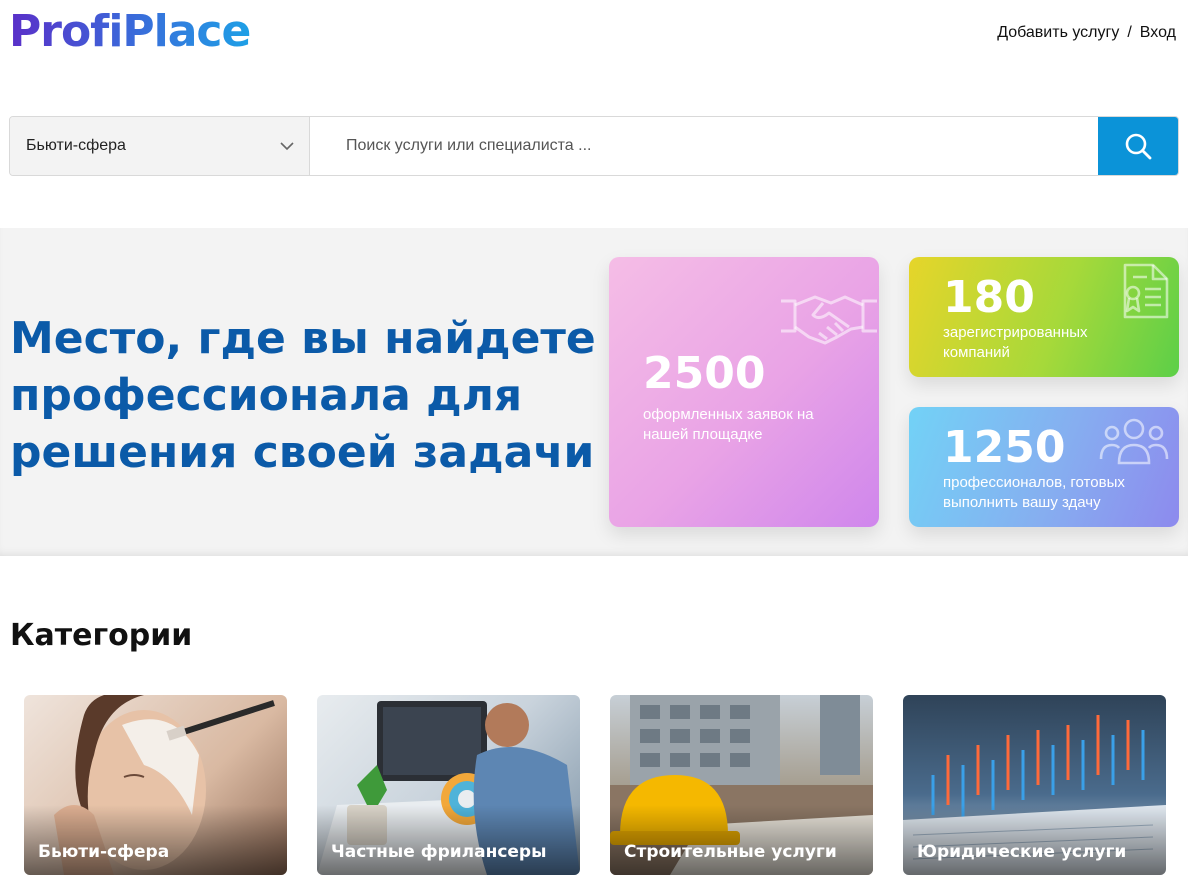 The height and width of the screenshot is (884, 1188). I want to click on top-links: Добавить услугу / Вход, so click(1086, 33).